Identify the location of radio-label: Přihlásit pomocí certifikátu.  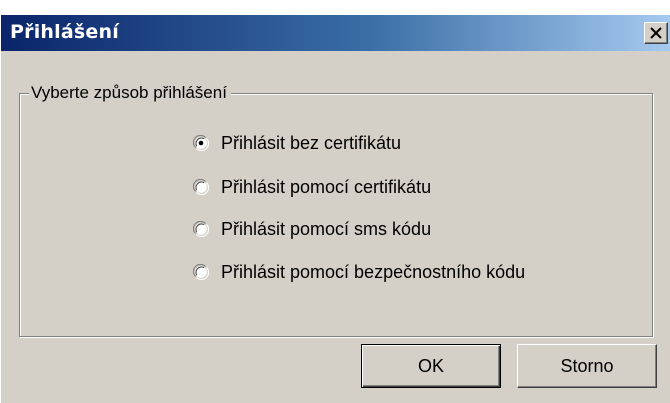
(326, 186).